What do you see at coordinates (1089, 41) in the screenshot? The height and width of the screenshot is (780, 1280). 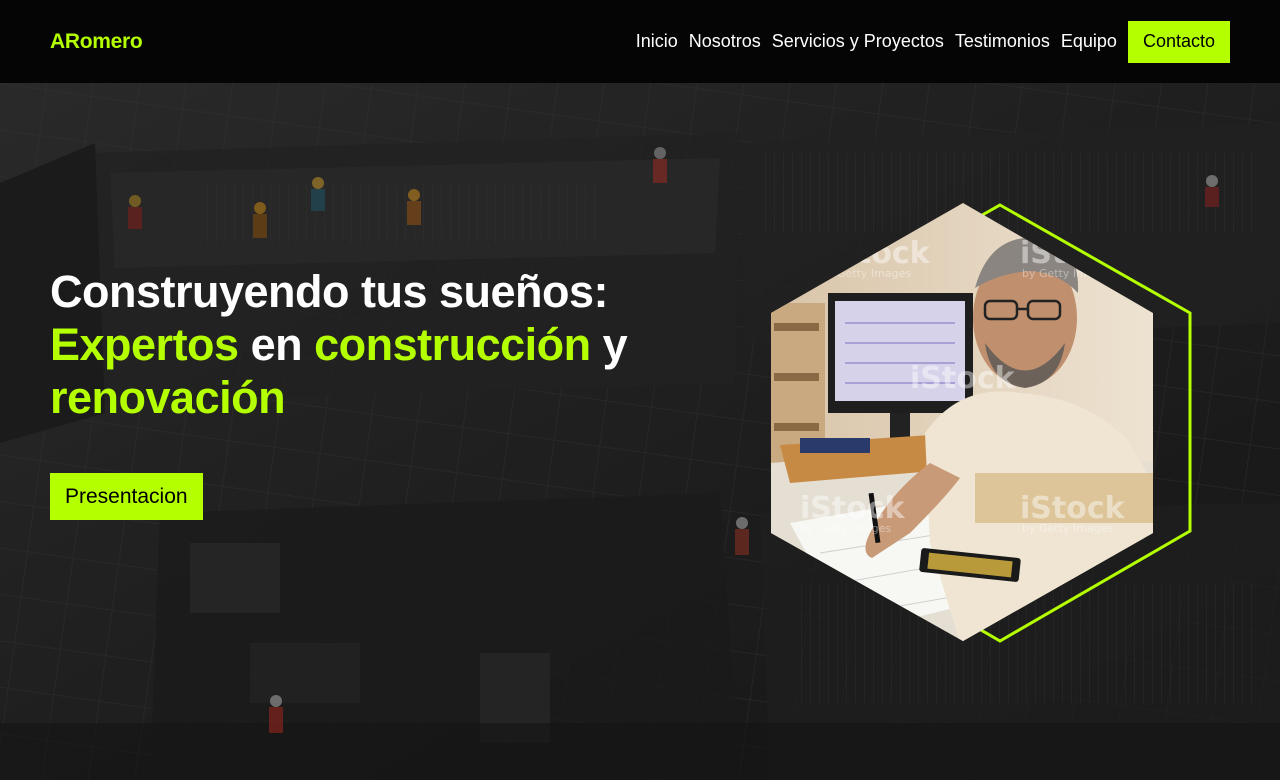 I see `nav-link-equipo: Equipo` at bounding box center [1089, 41].